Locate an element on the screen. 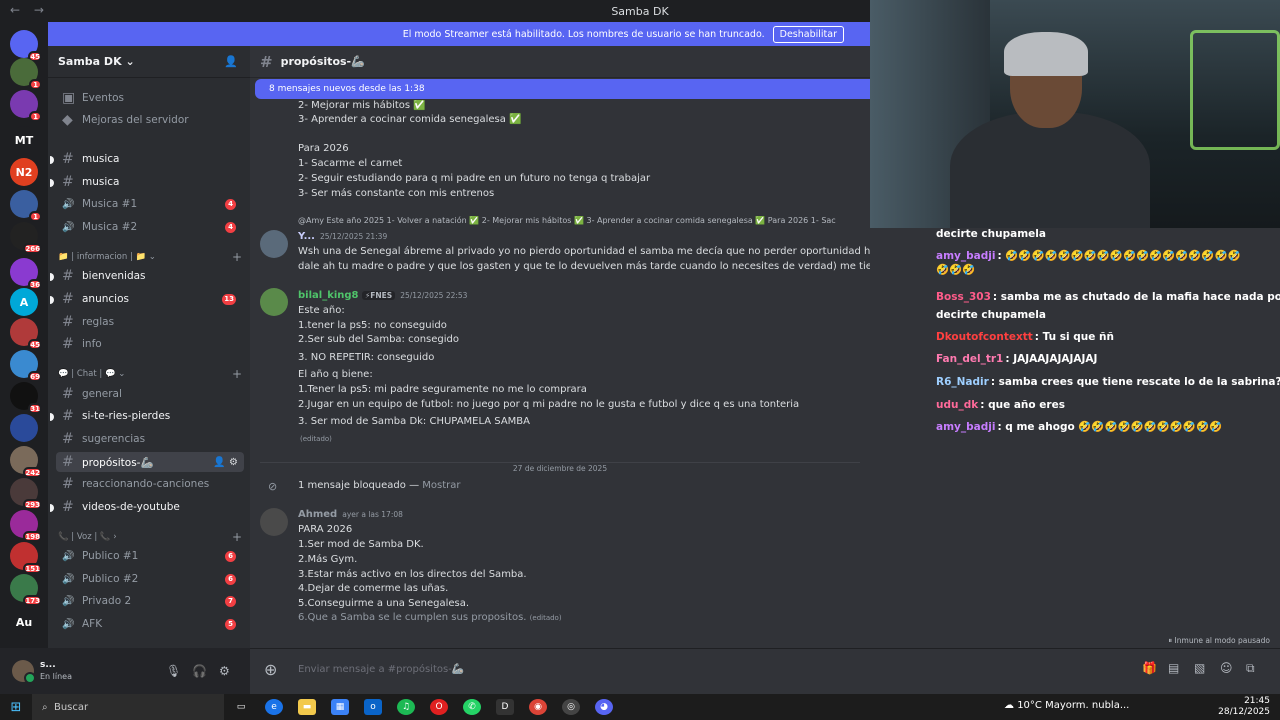  store-icon: ▦ is located at coordinates (340, 707).